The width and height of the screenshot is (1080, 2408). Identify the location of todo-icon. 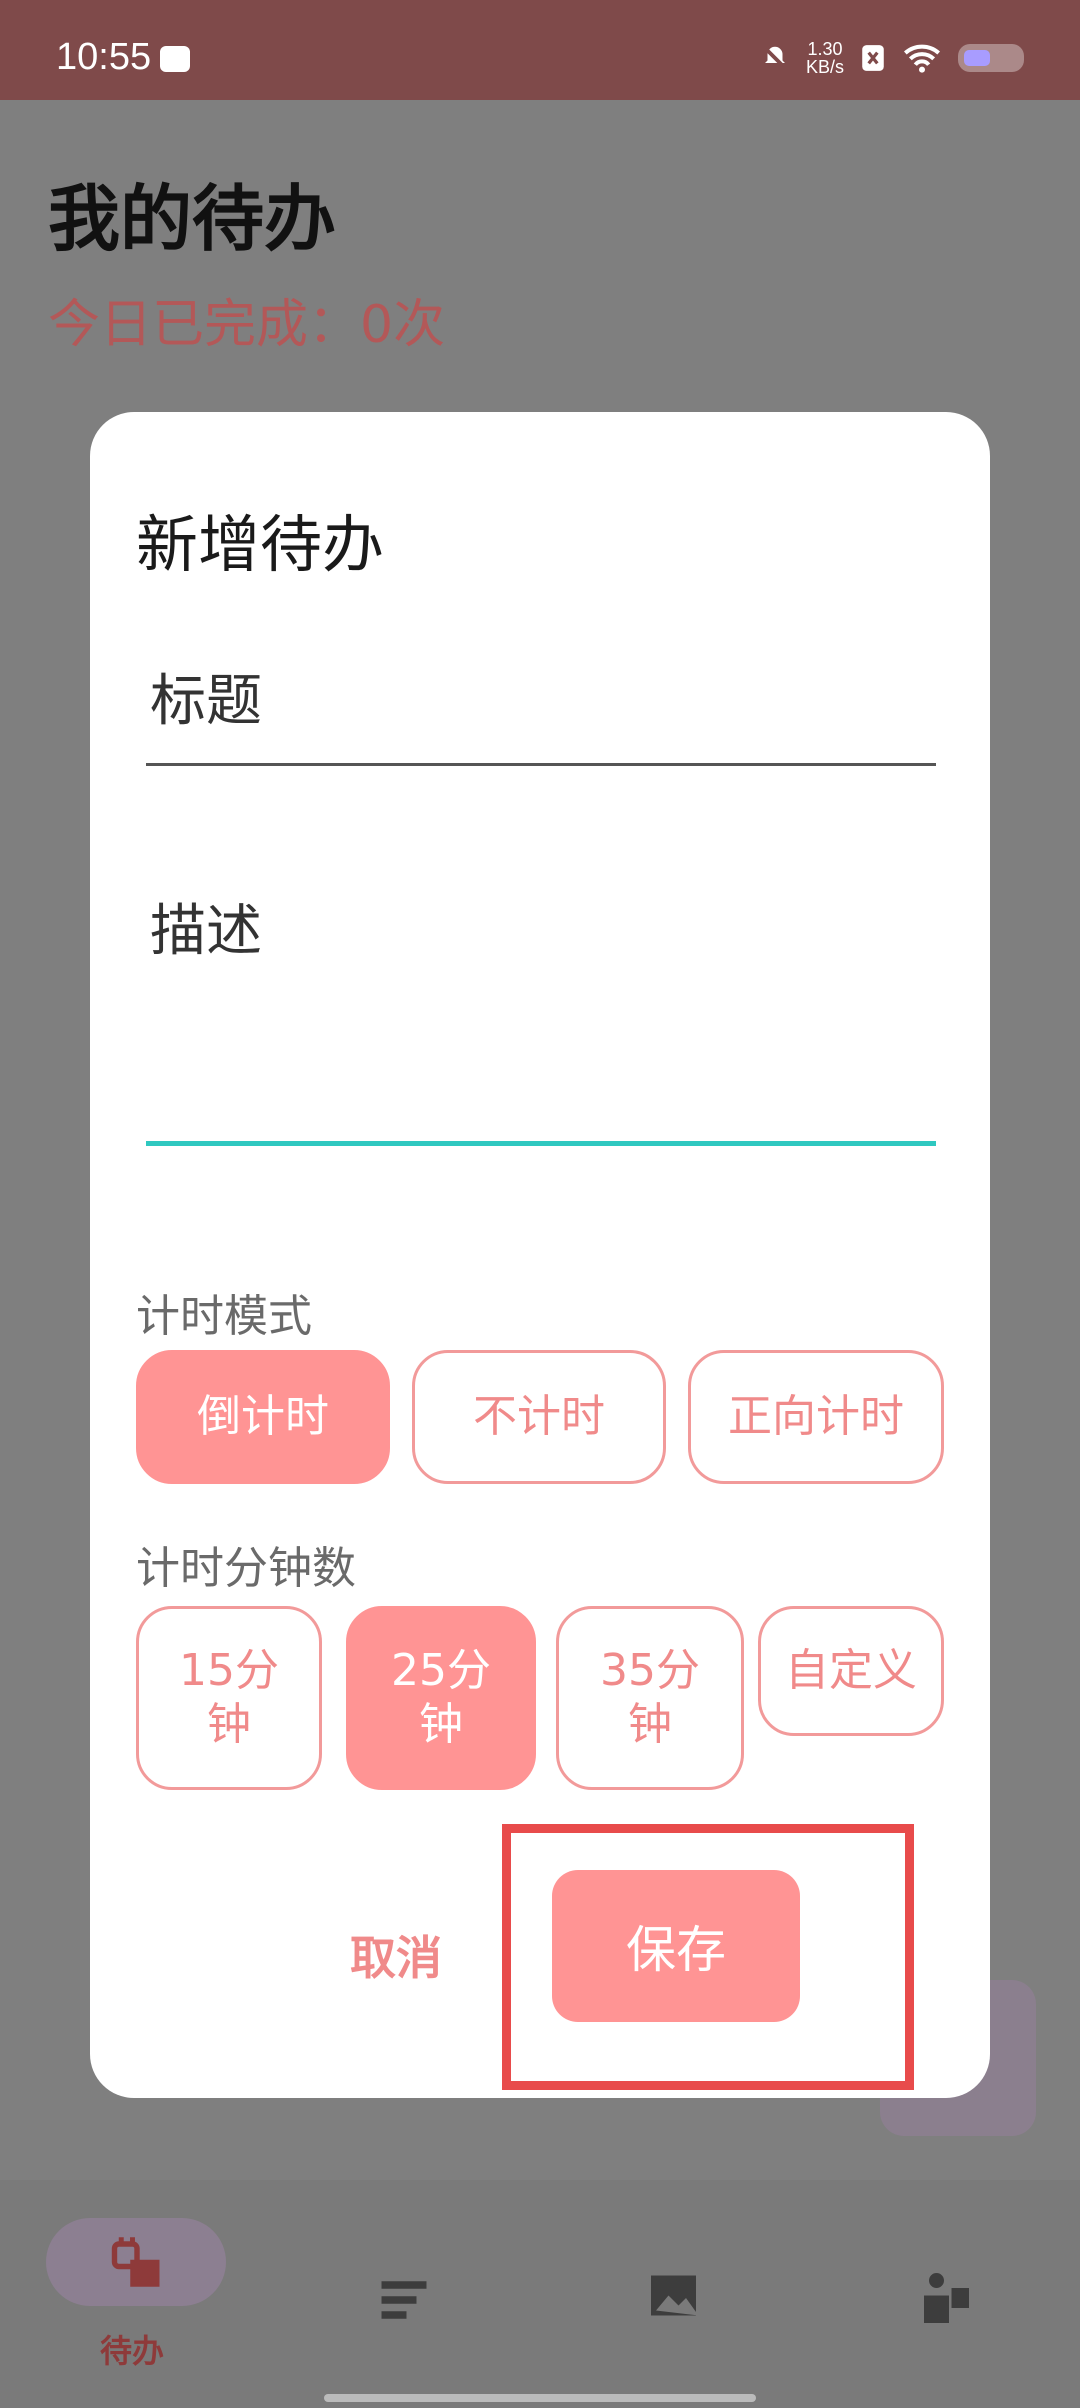
(135, 2262).